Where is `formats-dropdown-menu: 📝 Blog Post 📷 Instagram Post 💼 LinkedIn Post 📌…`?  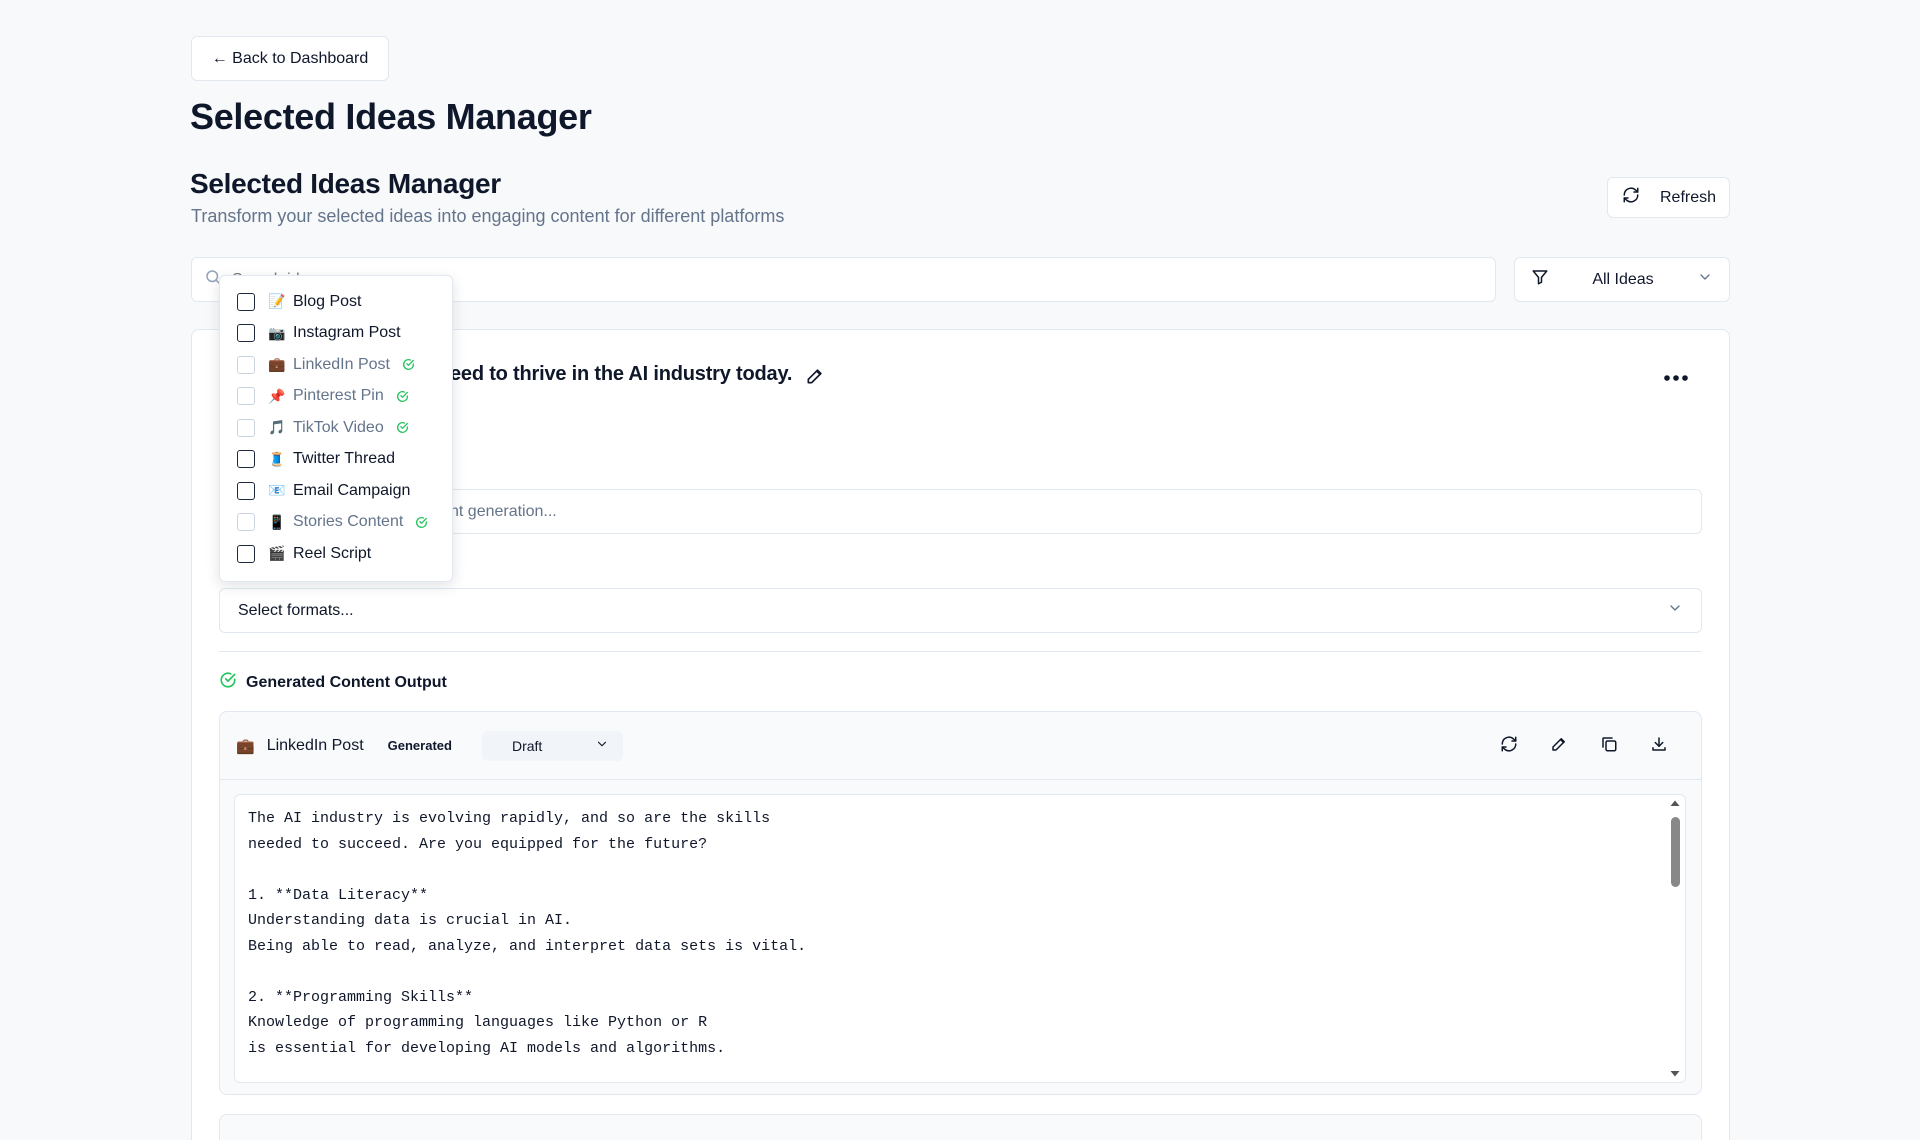
formats-dropdown-menu: 📝 Blog Post 📷 Instagram Post 💼 LinkedIn Post 📌… is located at coordinates (336, 428).